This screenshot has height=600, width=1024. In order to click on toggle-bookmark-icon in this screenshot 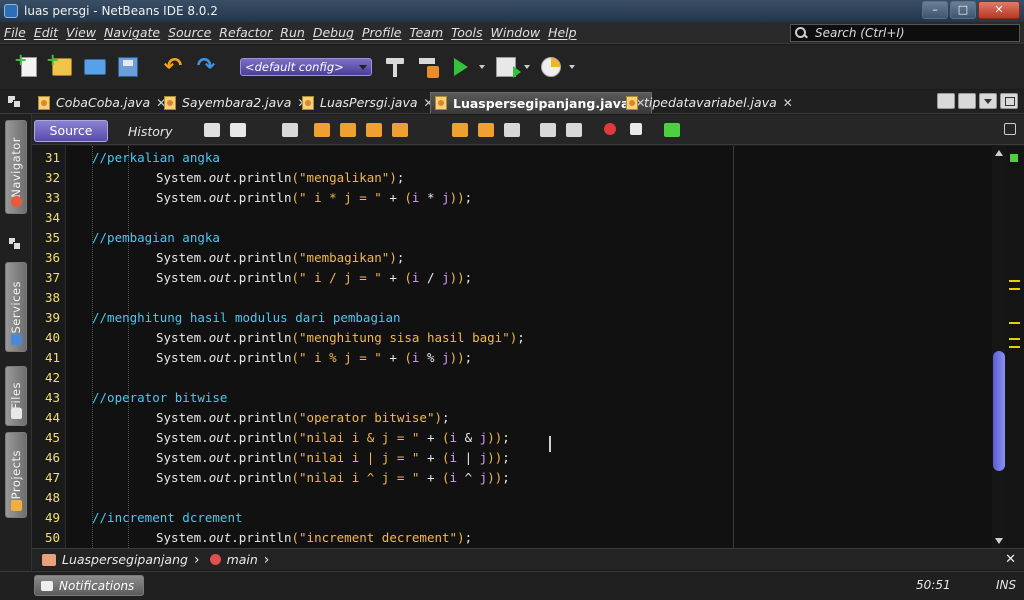, I will do `click(512, 130)`.